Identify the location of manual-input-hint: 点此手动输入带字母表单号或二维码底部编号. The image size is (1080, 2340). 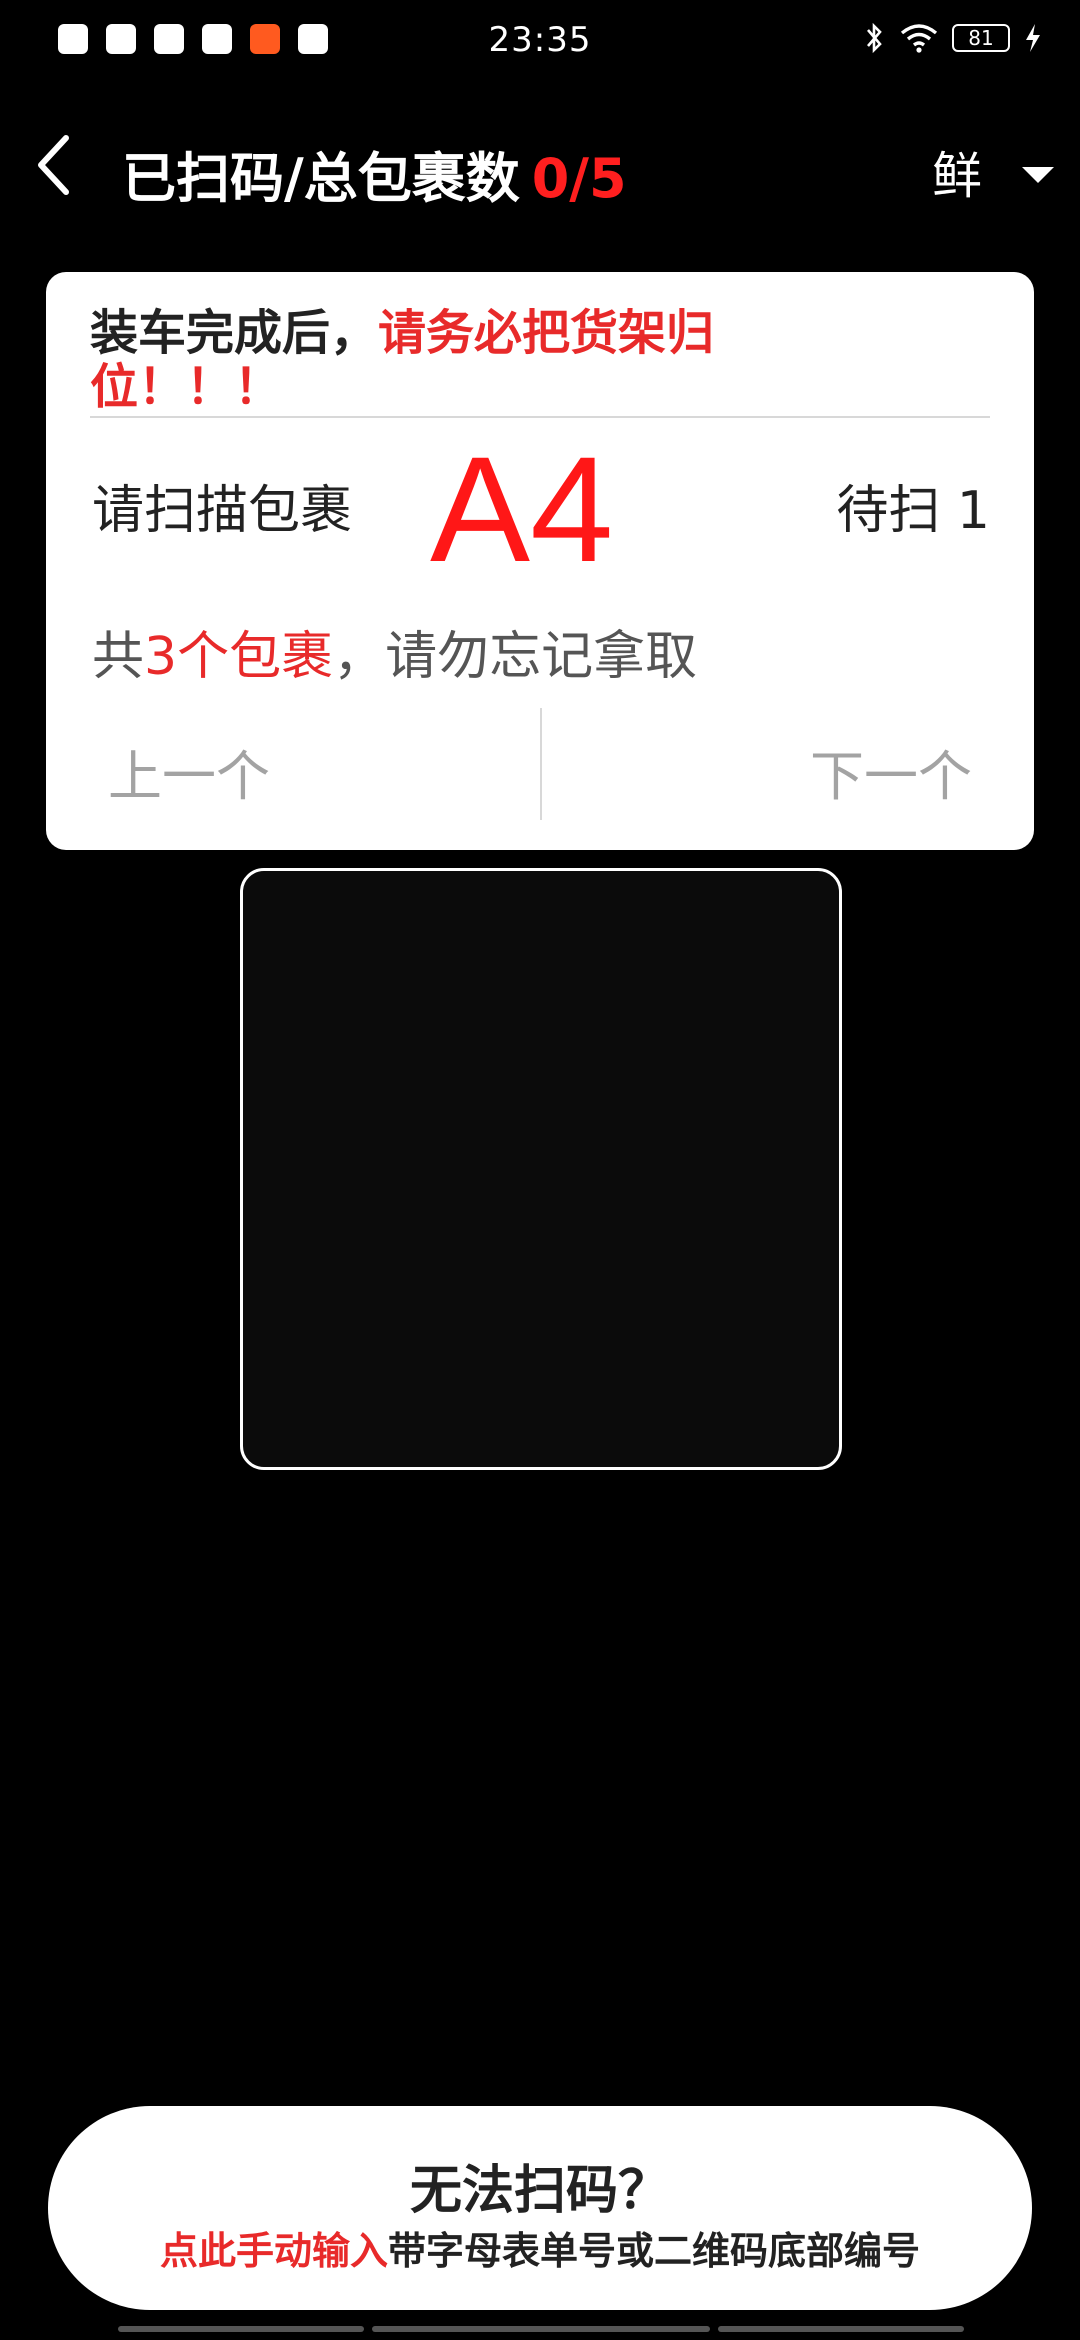
(540, 2247).